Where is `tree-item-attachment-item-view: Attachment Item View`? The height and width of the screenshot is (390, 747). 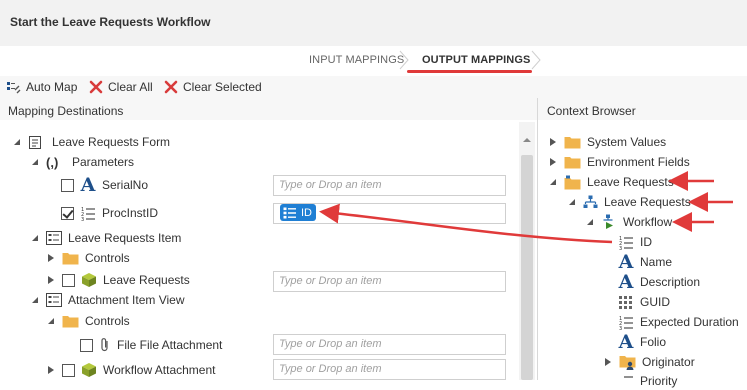 tree-item-attachment-item-view: Attachment Item View is located at coordinates (107, 300).